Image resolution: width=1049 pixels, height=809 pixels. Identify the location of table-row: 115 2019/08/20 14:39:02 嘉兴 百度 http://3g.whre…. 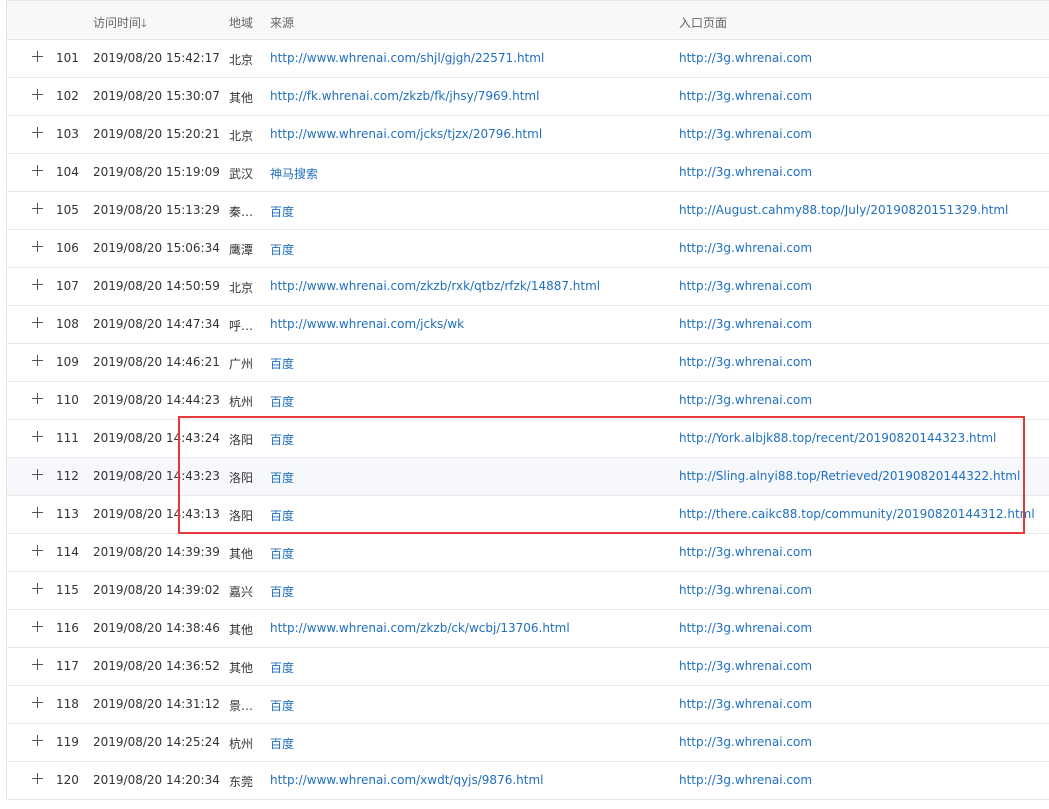
(528, 591).